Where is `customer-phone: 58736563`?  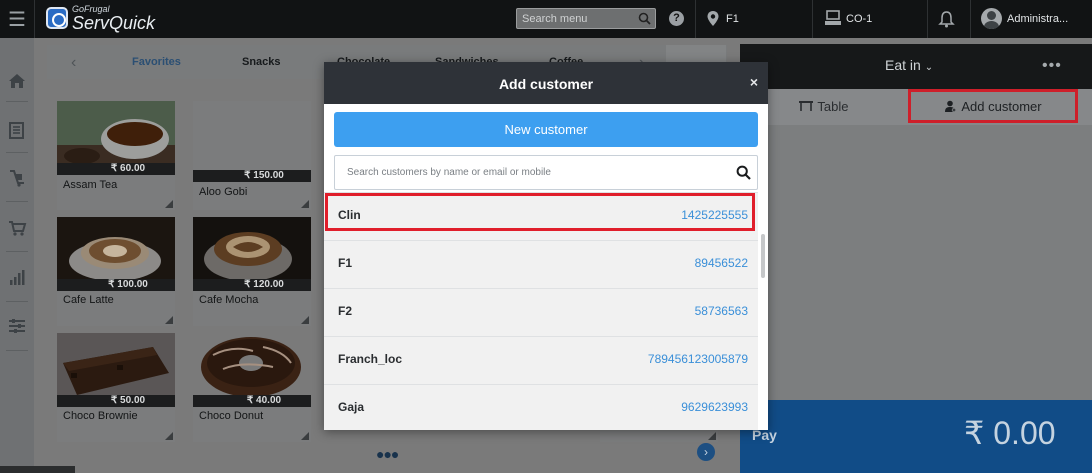 customer-phone: 58736563 is located at coordinates (721, 311).